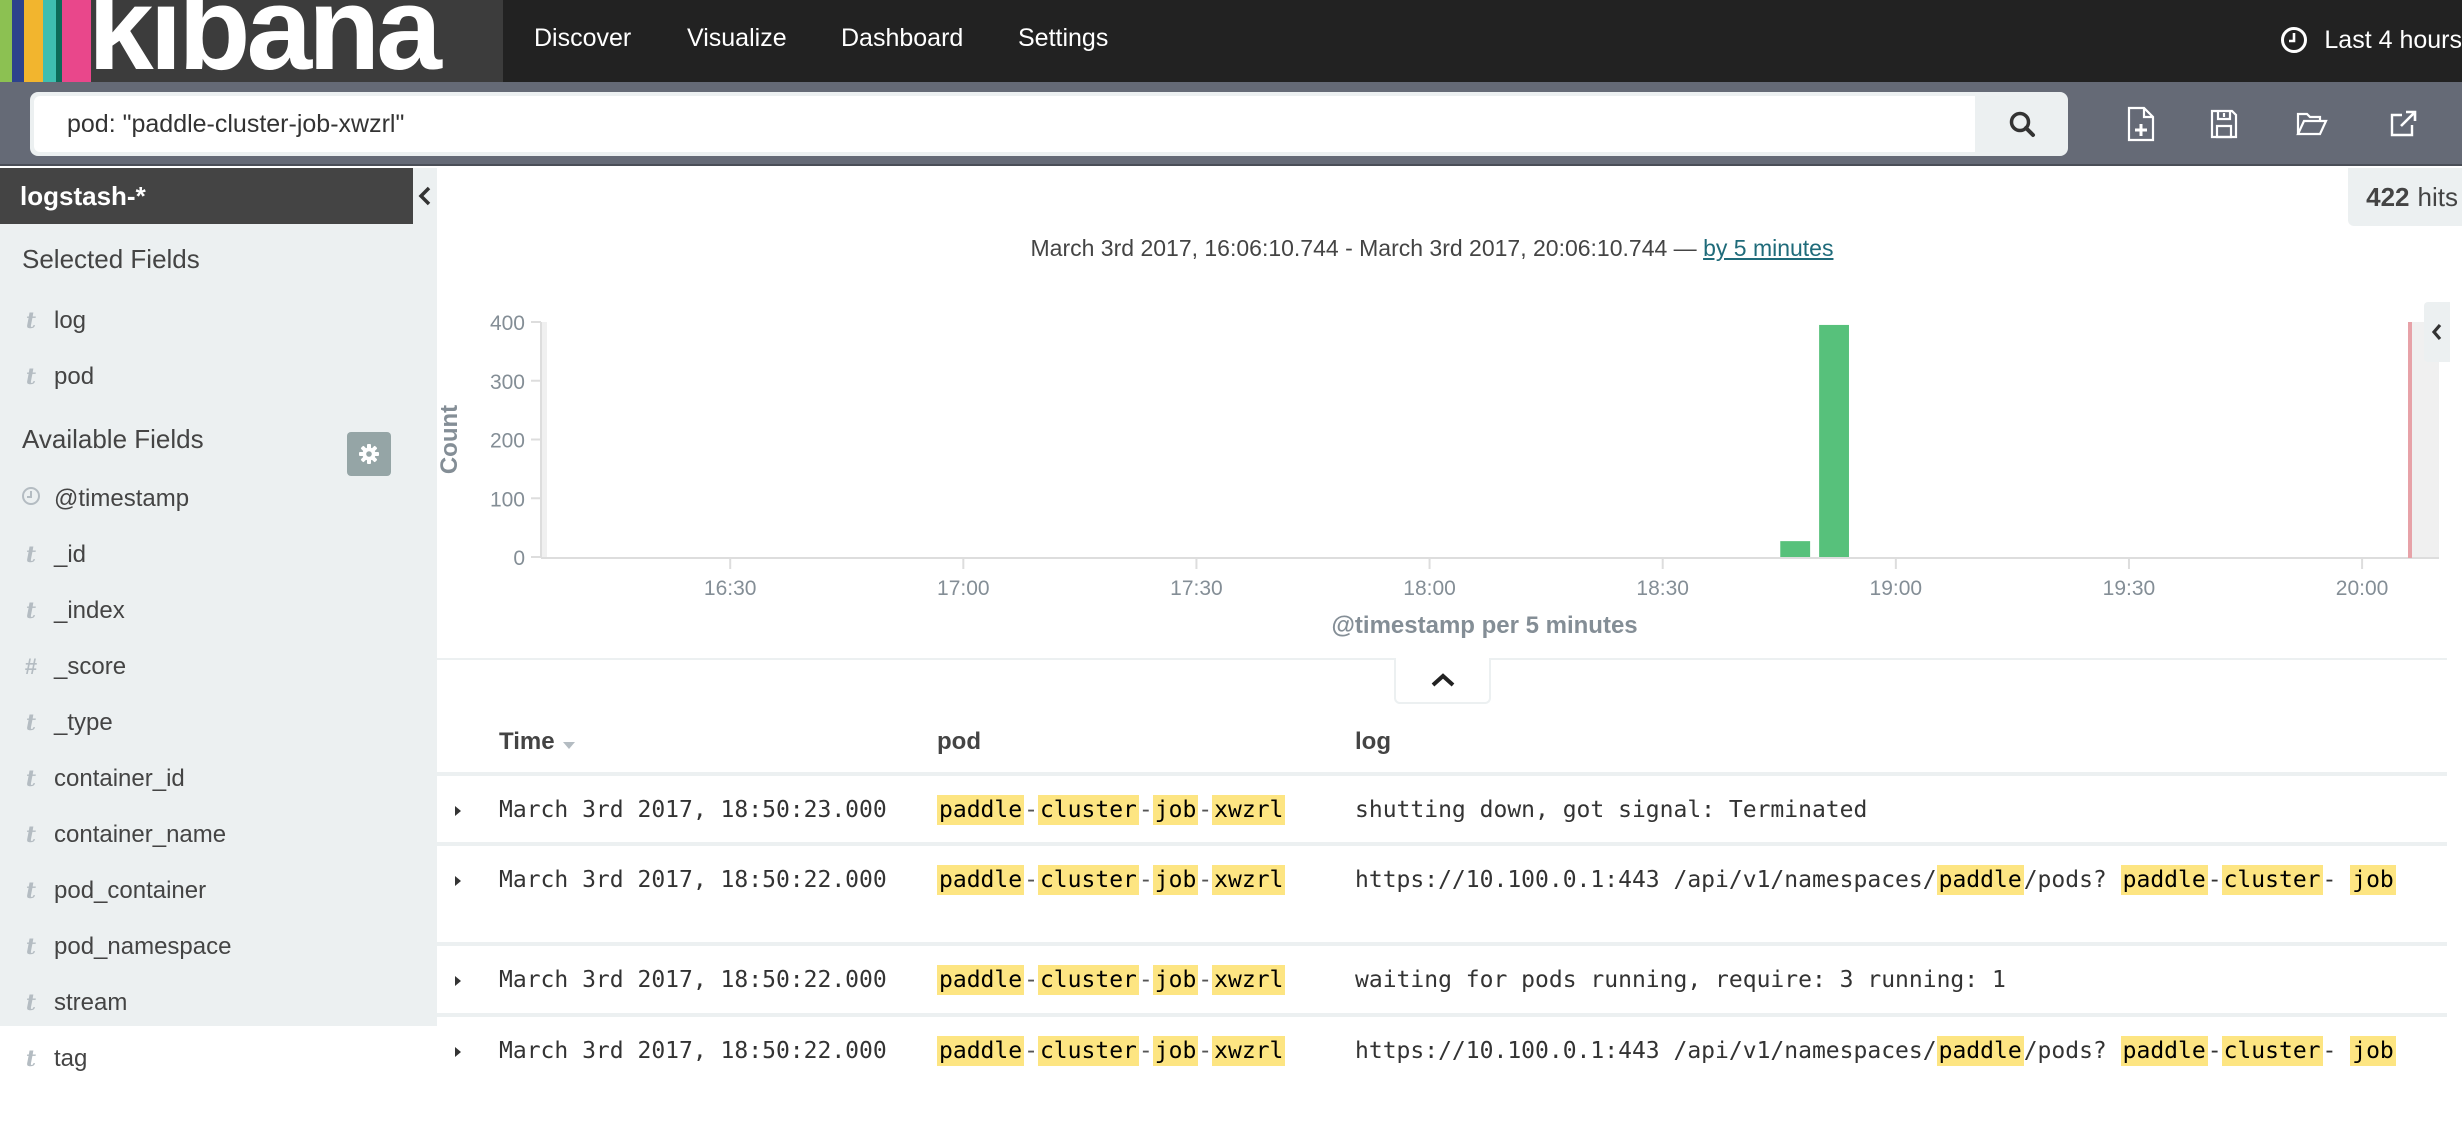 The image size is (2462, 1126). What do you see at coordinates (2021, 124) in the screenshot?
I see `search-button` at bounding box center [2021, 124].